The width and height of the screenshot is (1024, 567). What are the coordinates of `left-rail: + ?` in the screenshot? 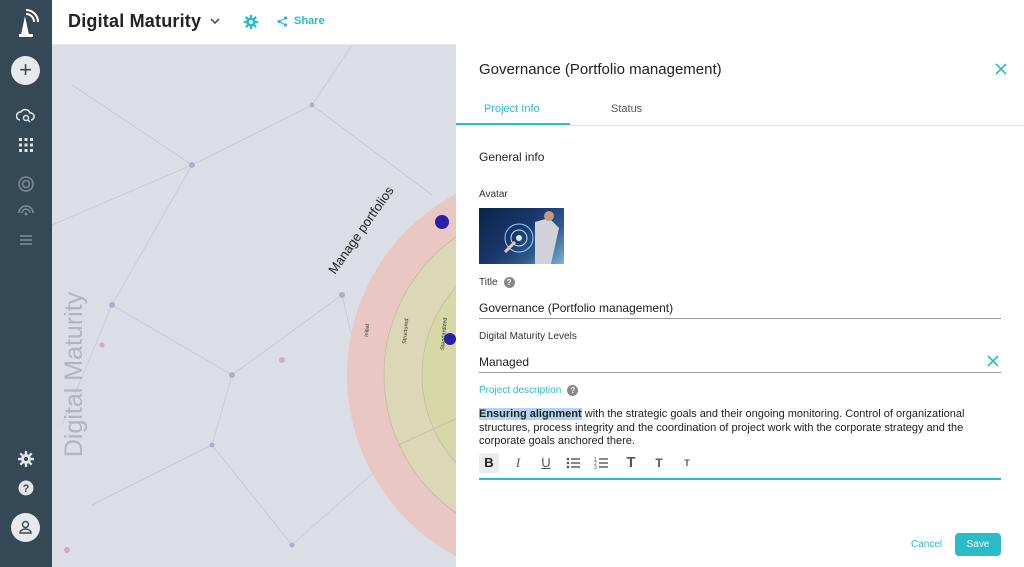 It's located at (26, 283).